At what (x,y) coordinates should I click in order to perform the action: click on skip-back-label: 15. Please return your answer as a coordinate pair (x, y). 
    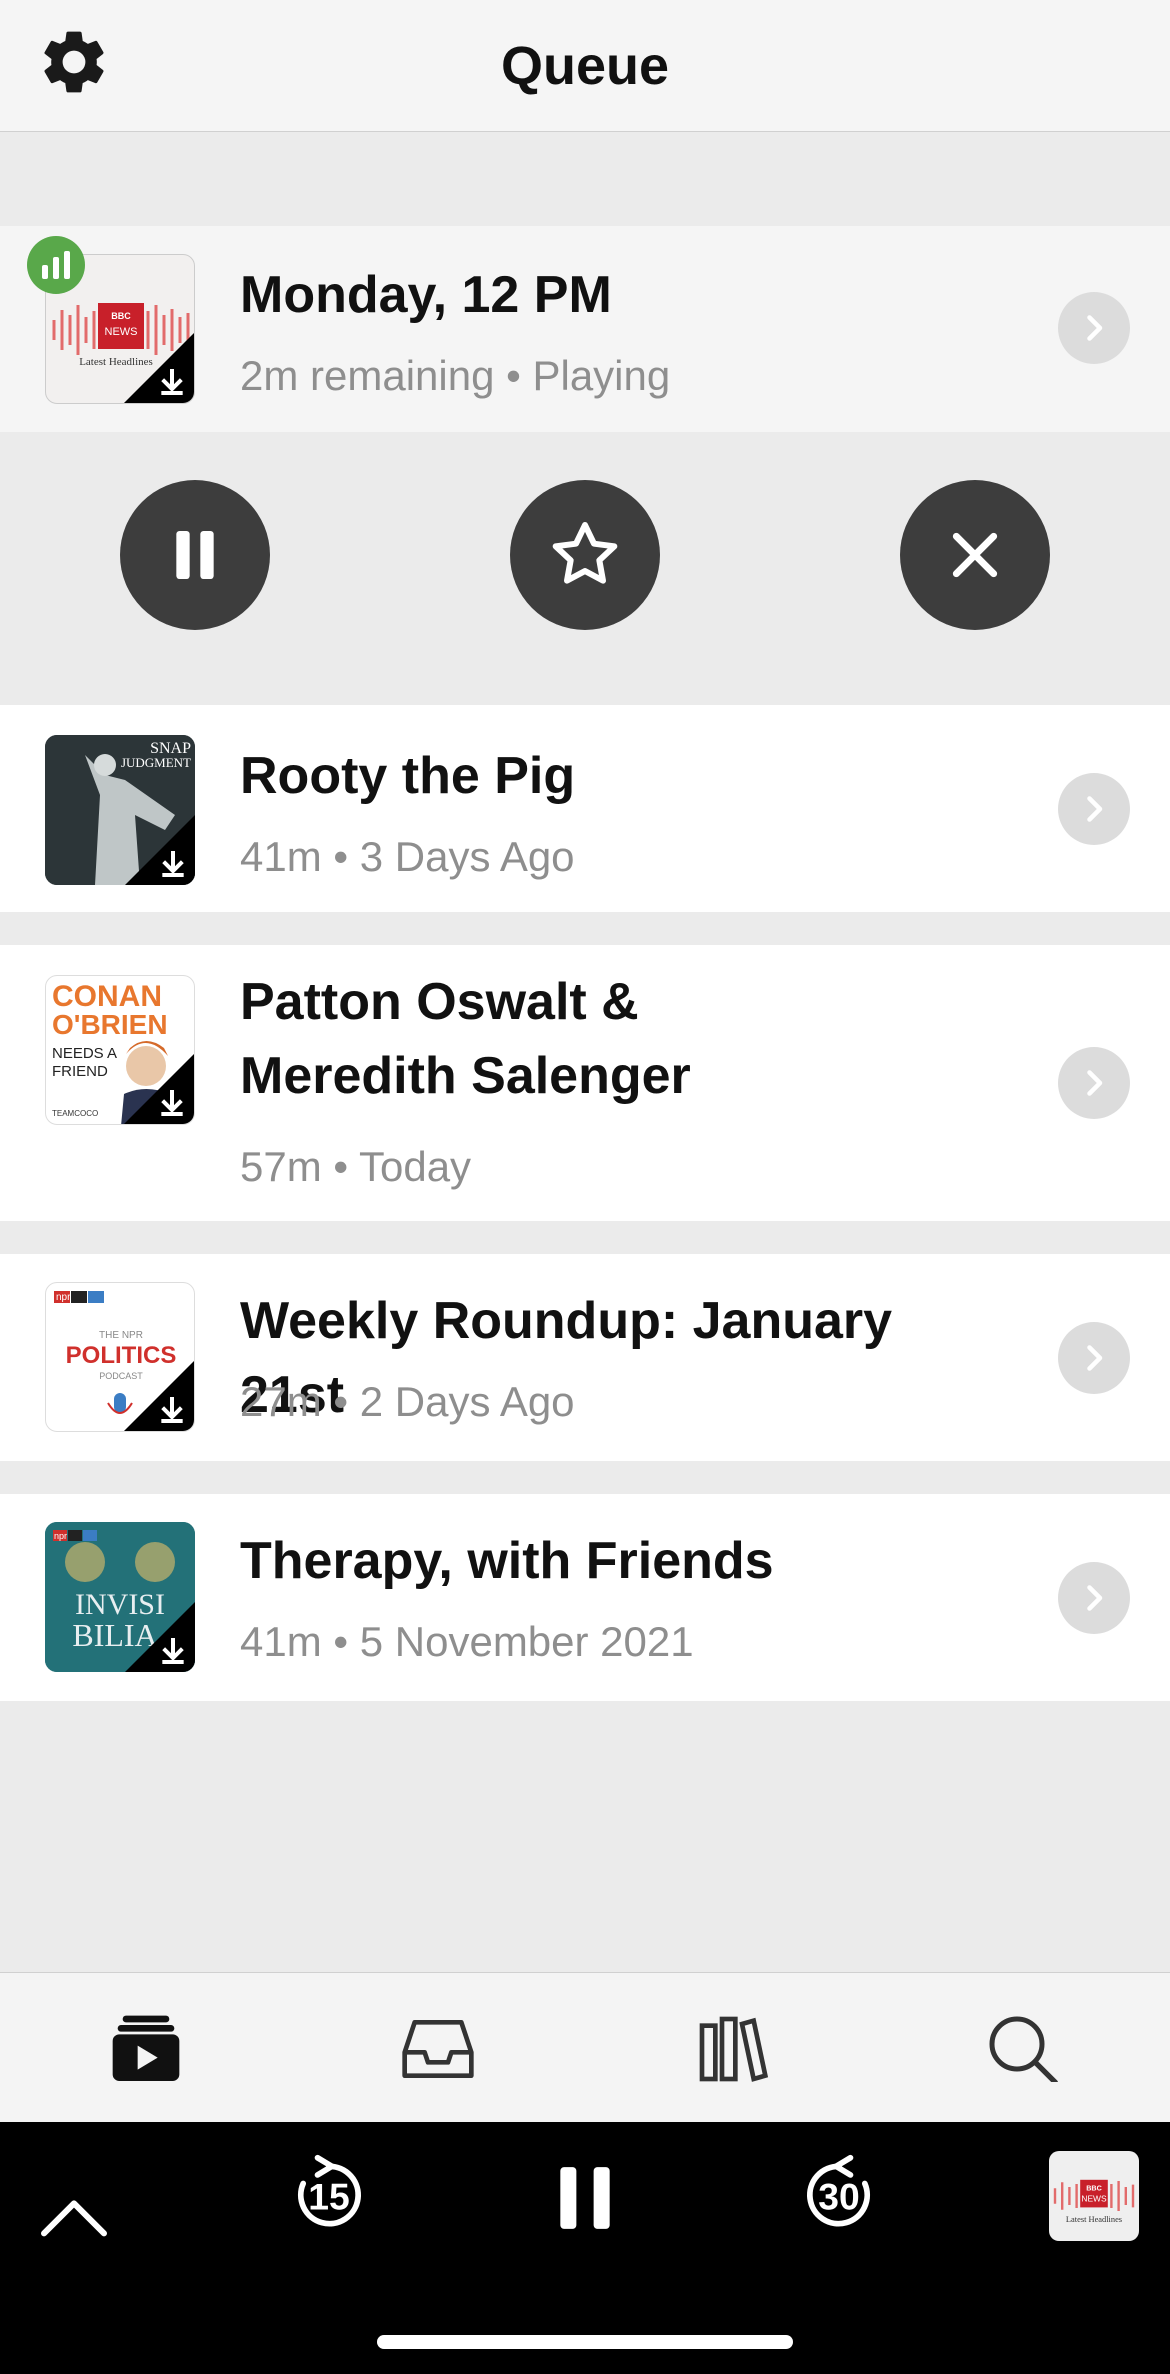
    Looking at the image, I should click on (328, 2196).